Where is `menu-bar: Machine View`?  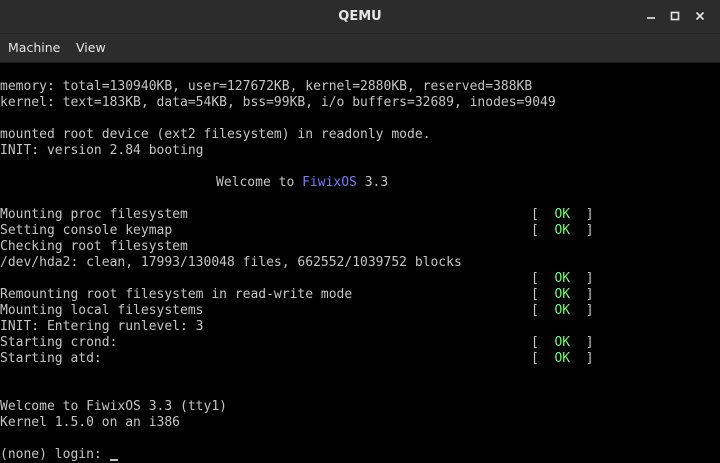
menu-bar: Machine View is located at coordinates (360, 48).